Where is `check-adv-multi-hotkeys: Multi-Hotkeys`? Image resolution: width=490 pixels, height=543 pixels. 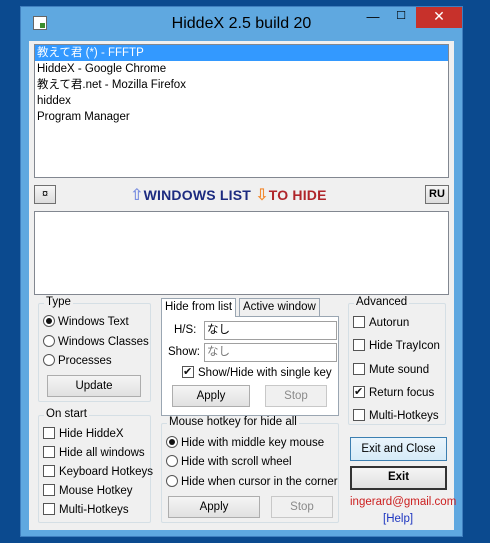
check-adv-multi-hotkeys: Multi-Hotkeys is located at coordinates (396, 416).